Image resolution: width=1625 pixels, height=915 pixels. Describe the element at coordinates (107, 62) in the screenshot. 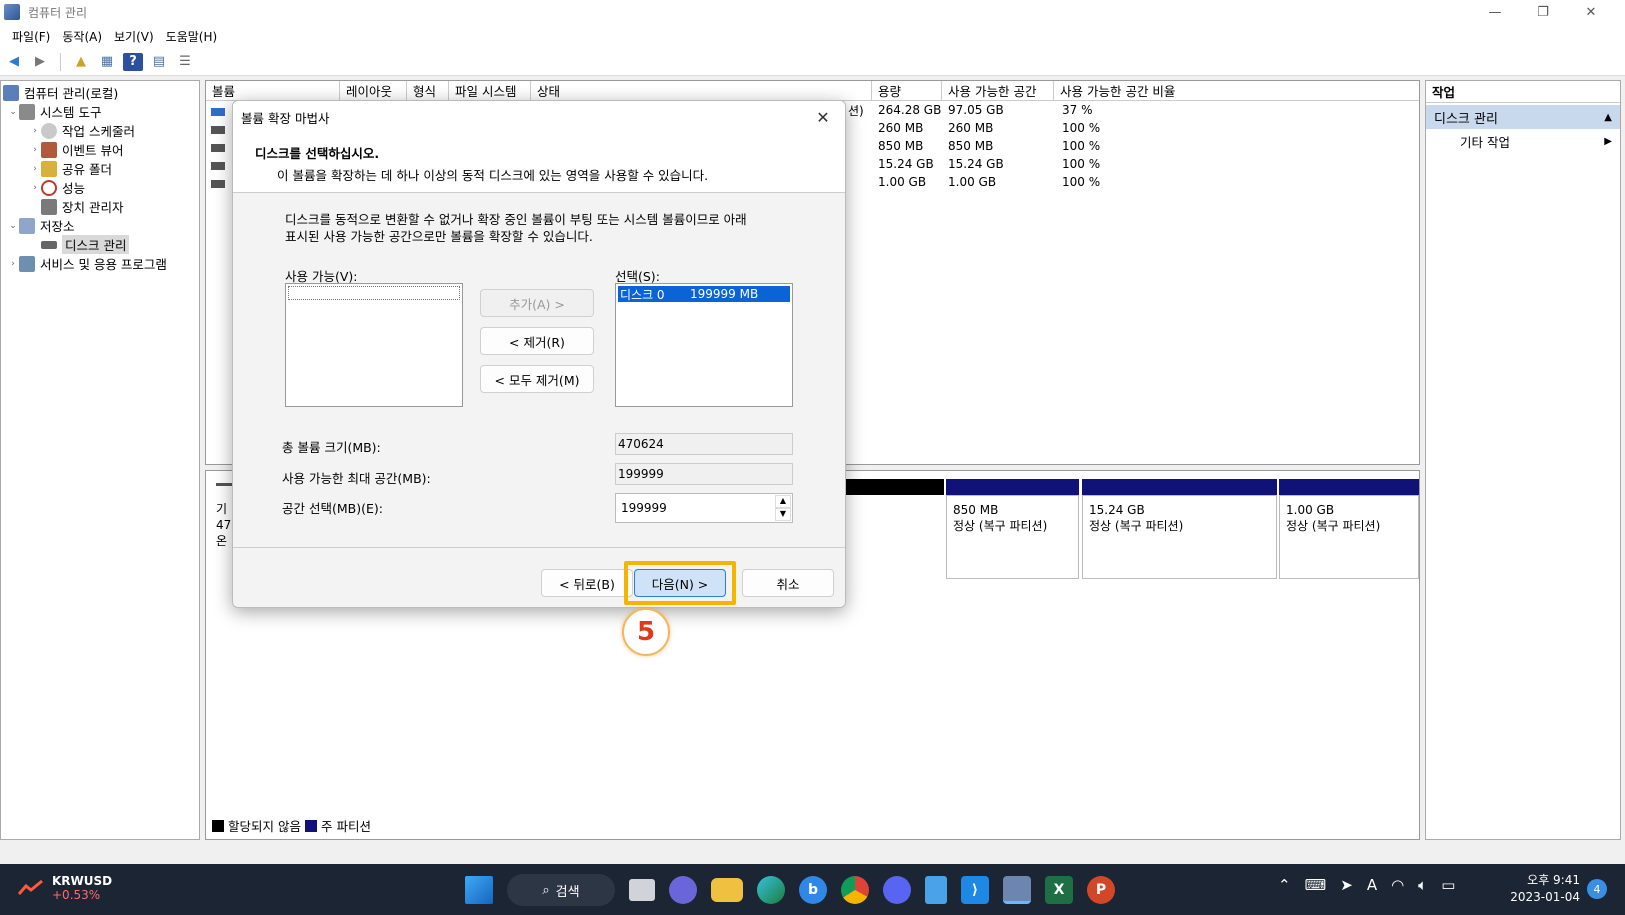

I see `show-hide-tree-icon: ▦` at that location.